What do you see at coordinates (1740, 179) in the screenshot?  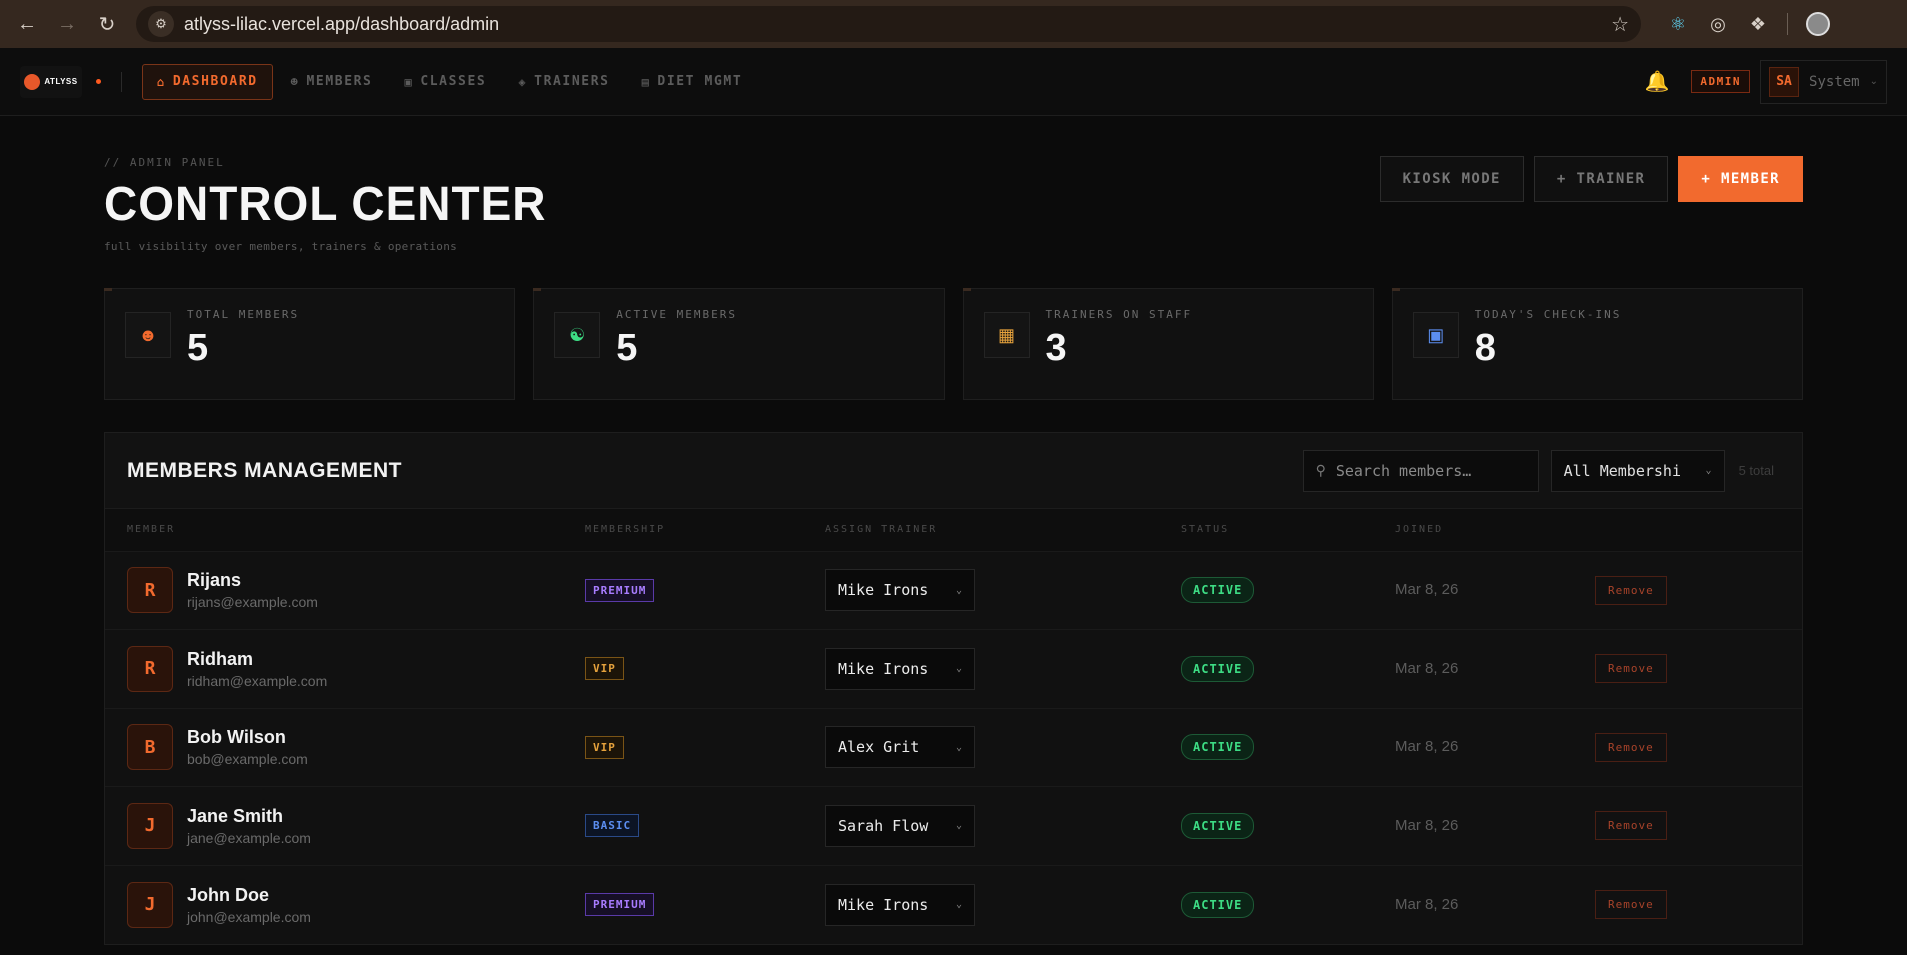 I see `add-member-button: + MEMBER` at bounding box center [1740, 179].